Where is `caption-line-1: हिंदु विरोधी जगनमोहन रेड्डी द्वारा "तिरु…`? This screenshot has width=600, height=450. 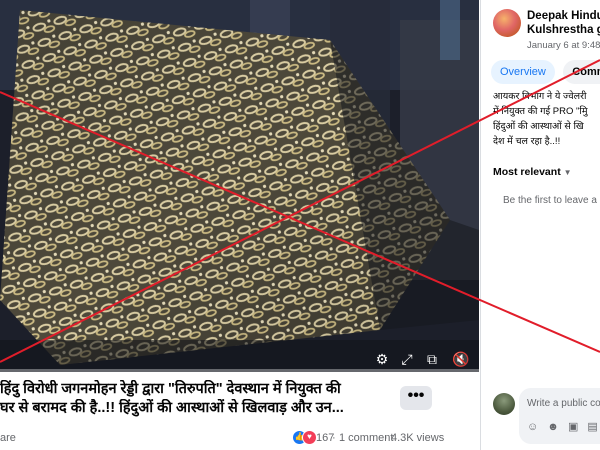
caption-line-1: हिंदु विरोधी जगनमोहन रेड्डी द्वारा "तिरु… is located at coordinates (170, 389).